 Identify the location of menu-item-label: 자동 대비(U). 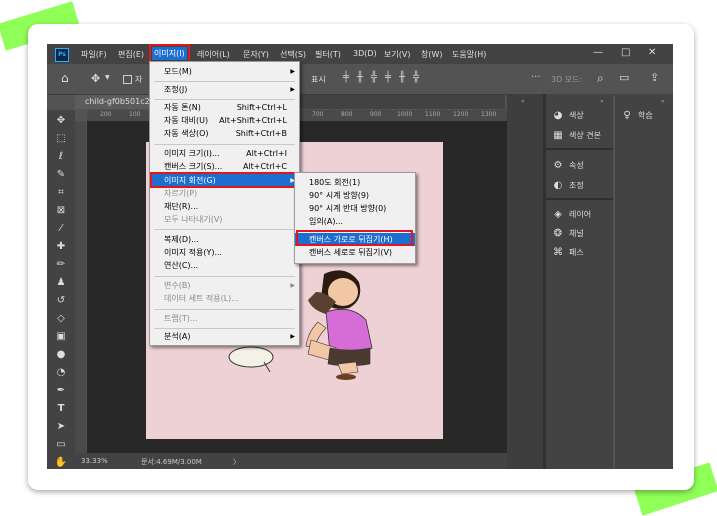
(186, 120).